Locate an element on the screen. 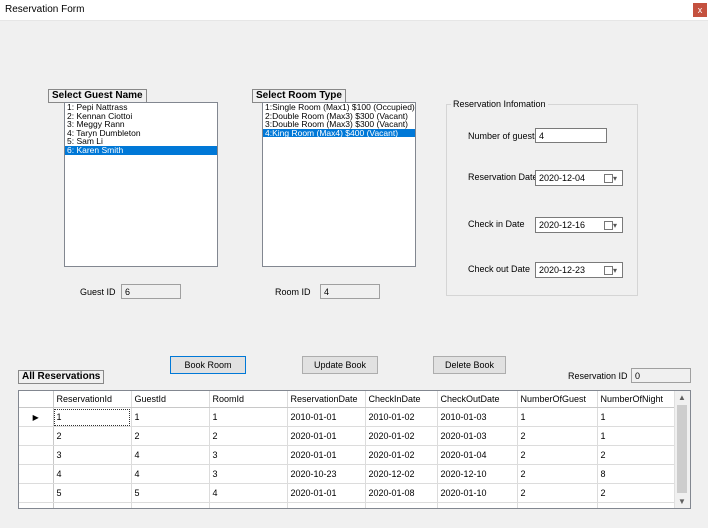 The height and width of the screenshot is (528, 708). table-row: 2 2 2 2020-01-01 2020-01-02 2020-01-03 2 1 is located at coordinates (348, 436).